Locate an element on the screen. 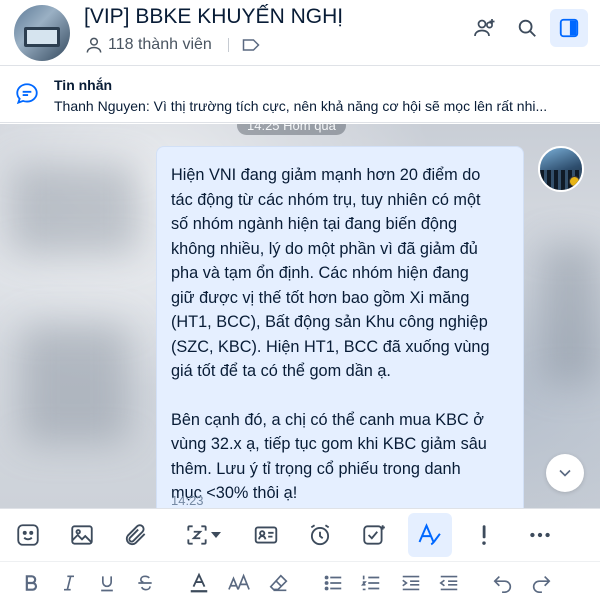  contact-card-button is located at coordinates (266, 535).